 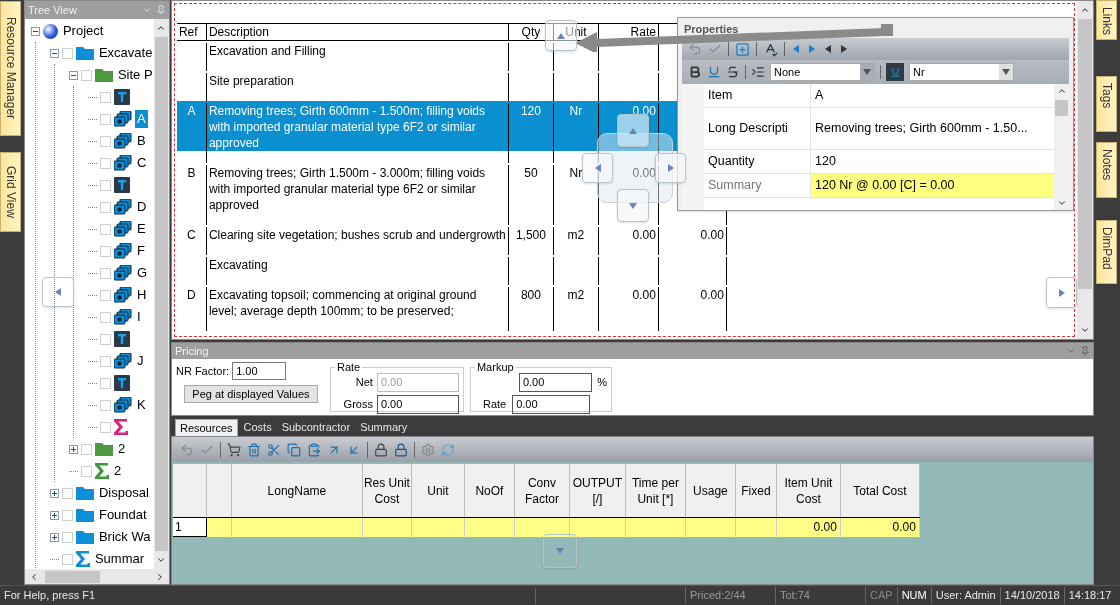 I want to click on scrollbar-thumb, so click(x=1061, y=108).